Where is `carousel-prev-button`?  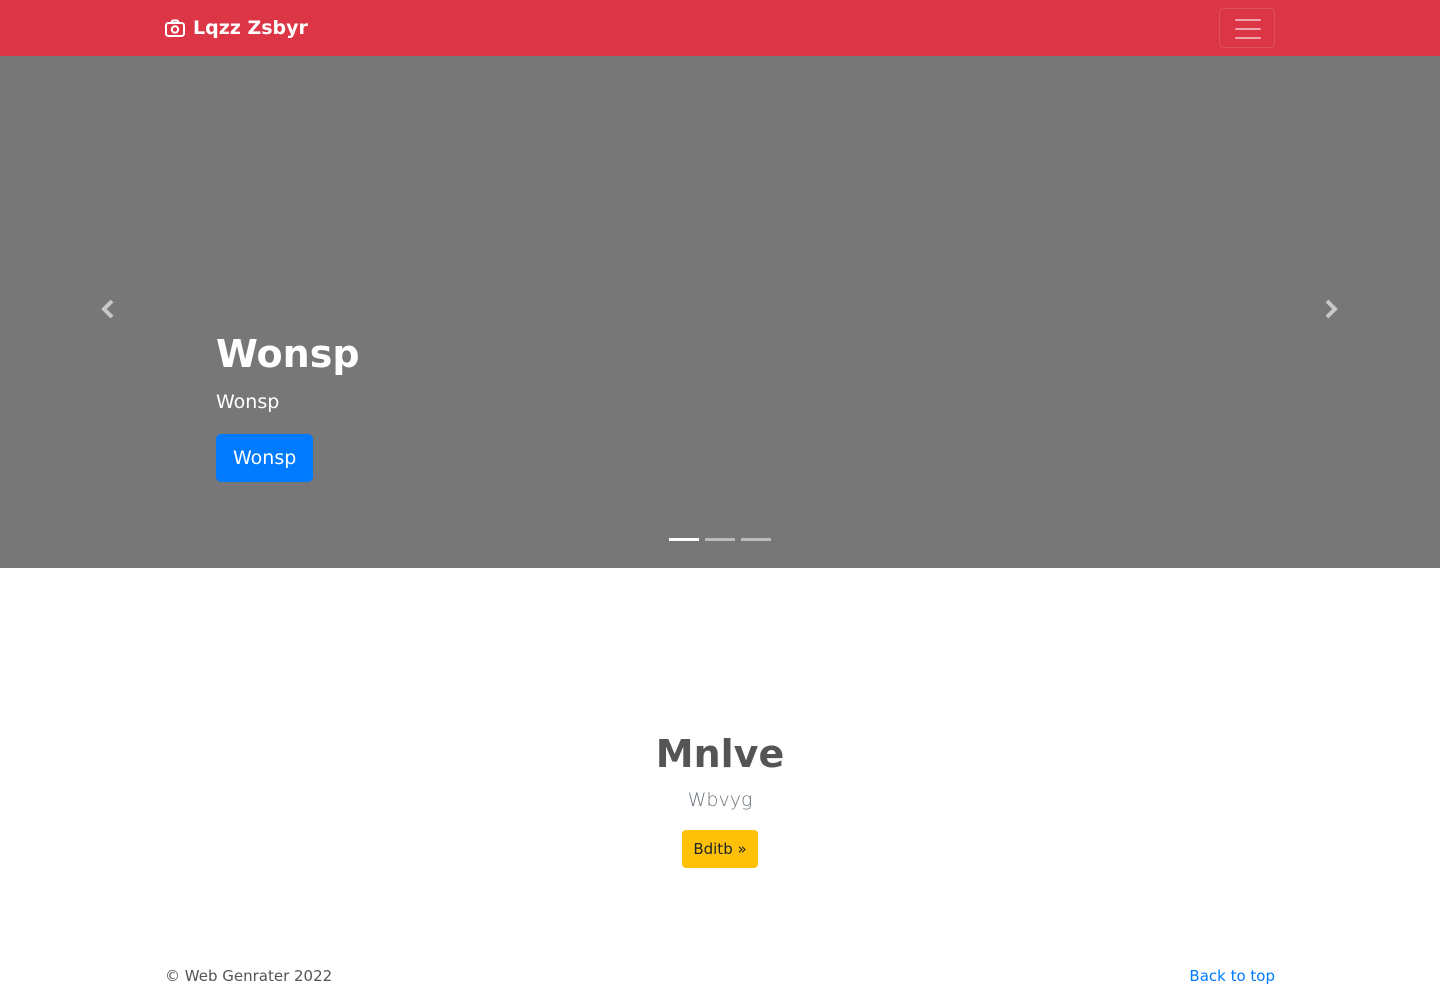 carousel-prev-button is located at coordinates (108, 311).